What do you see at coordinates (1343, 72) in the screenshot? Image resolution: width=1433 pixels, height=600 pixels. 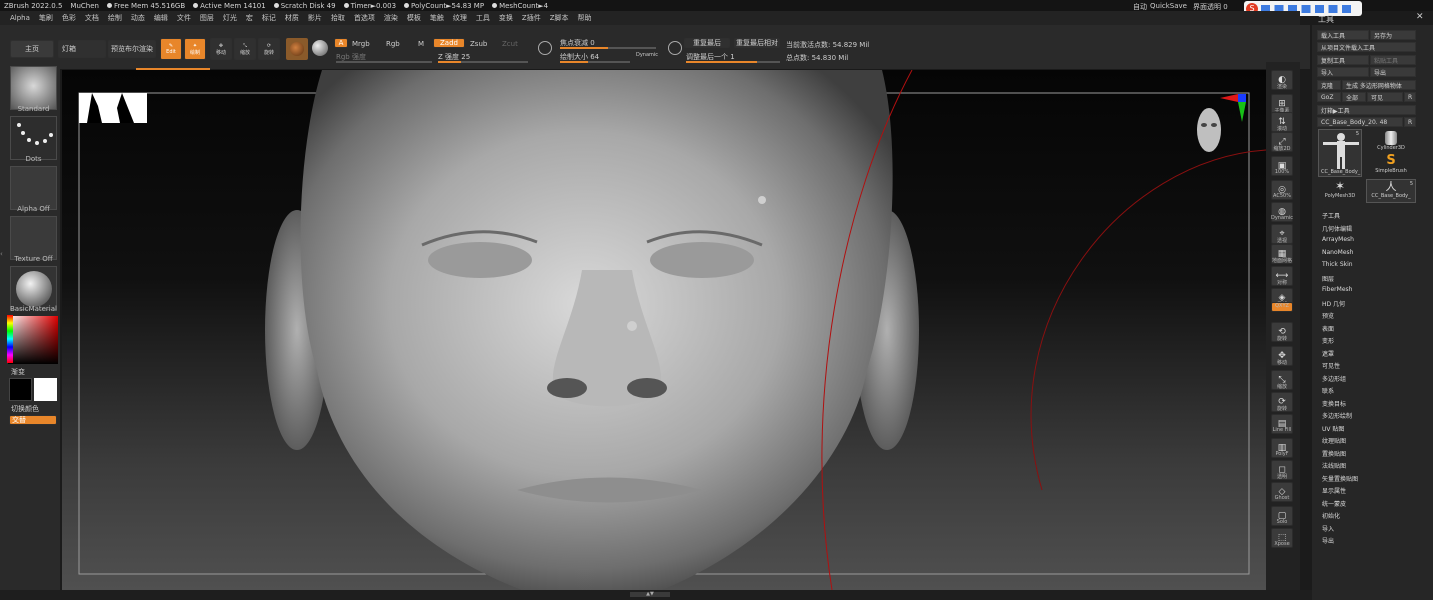 I see `import-button: 导入` at bounding box center [1343, 72].